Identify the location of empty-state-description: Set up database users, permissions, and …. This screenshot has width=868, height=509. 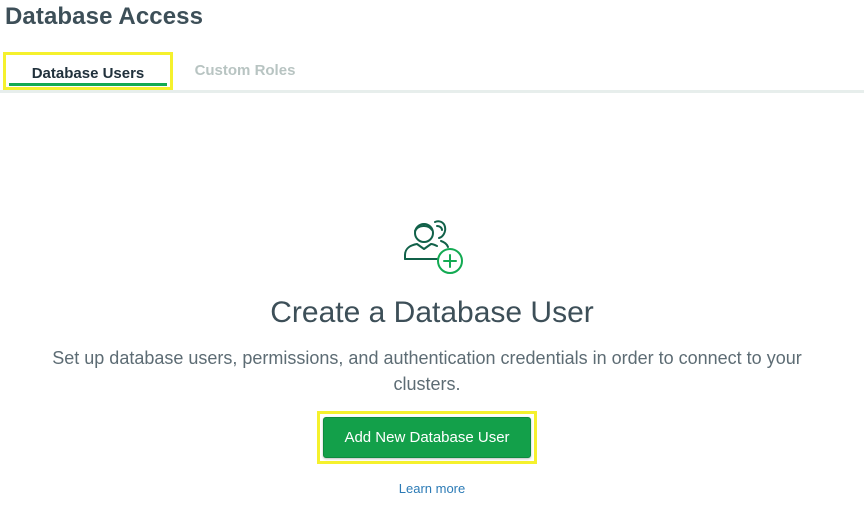
(427, 371).